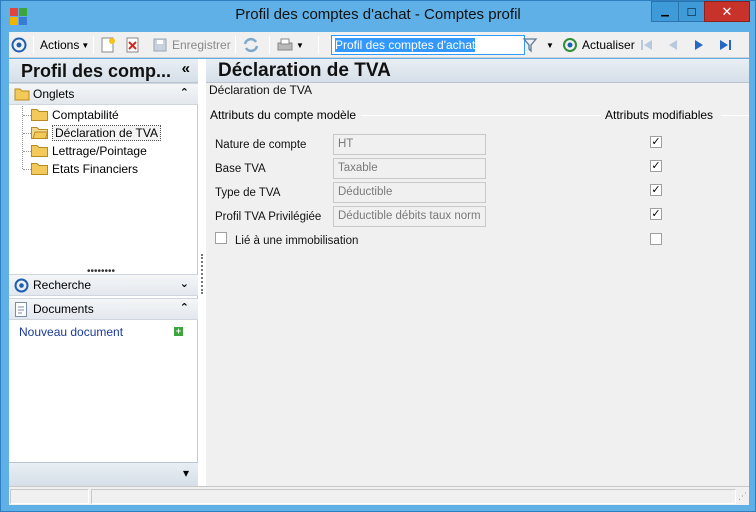 The height and width of the screenshot is (512, 756). Describe the element at coordinates (106, 133) in the screenshot. I see `tab-label: Déclaration de TVA` at that location.